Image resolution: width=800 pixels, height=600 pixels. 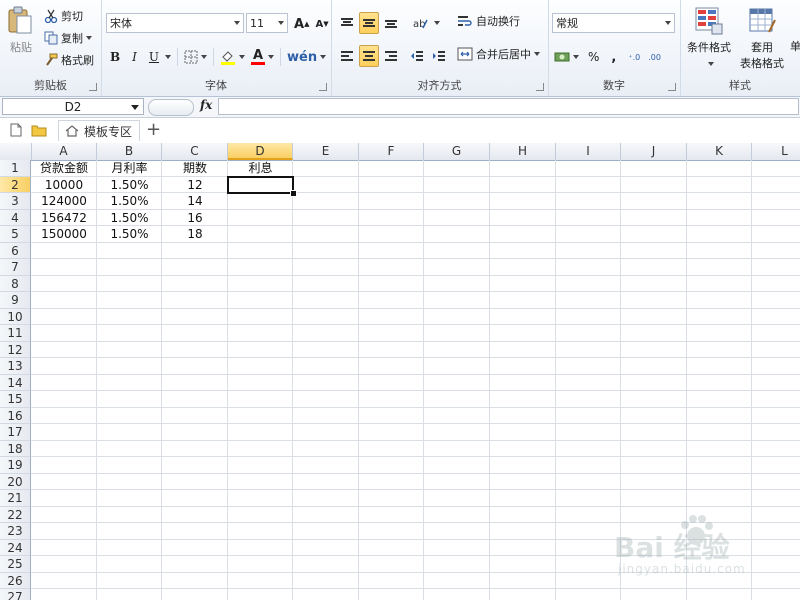 I want to click on clipboard-launcher-icon, so click(x=93, y=87).